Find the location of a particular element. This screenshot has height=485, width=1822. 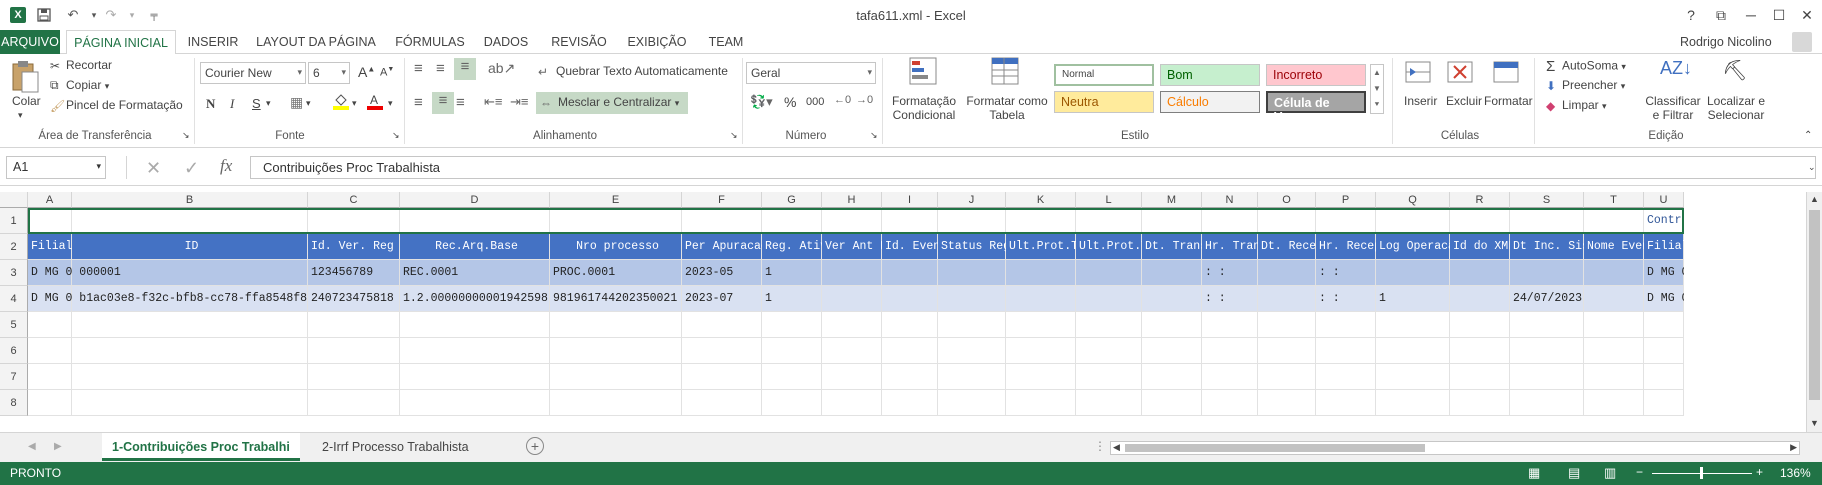

underline-button: S is located at coordinates (256, 103).